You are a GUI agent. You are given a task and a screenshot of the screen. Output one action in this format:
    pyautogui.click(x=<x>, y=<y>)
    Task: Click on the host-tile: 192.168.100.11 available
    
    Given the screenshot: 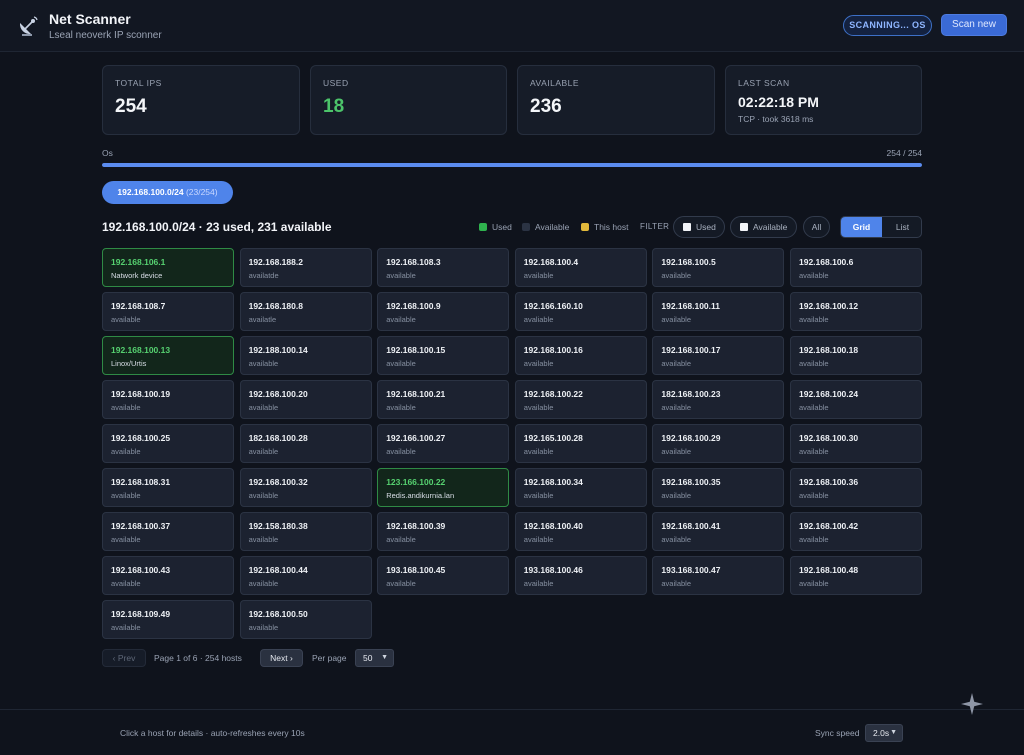 What is the action you would take?
    pyautogui.click(x=718, y=311)
    